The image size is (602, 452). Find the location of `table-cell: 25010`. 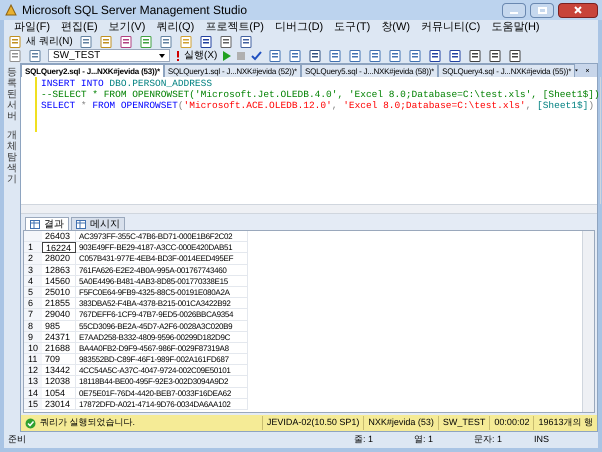

table-cell: 25010 is located at coordinates (59, 292).